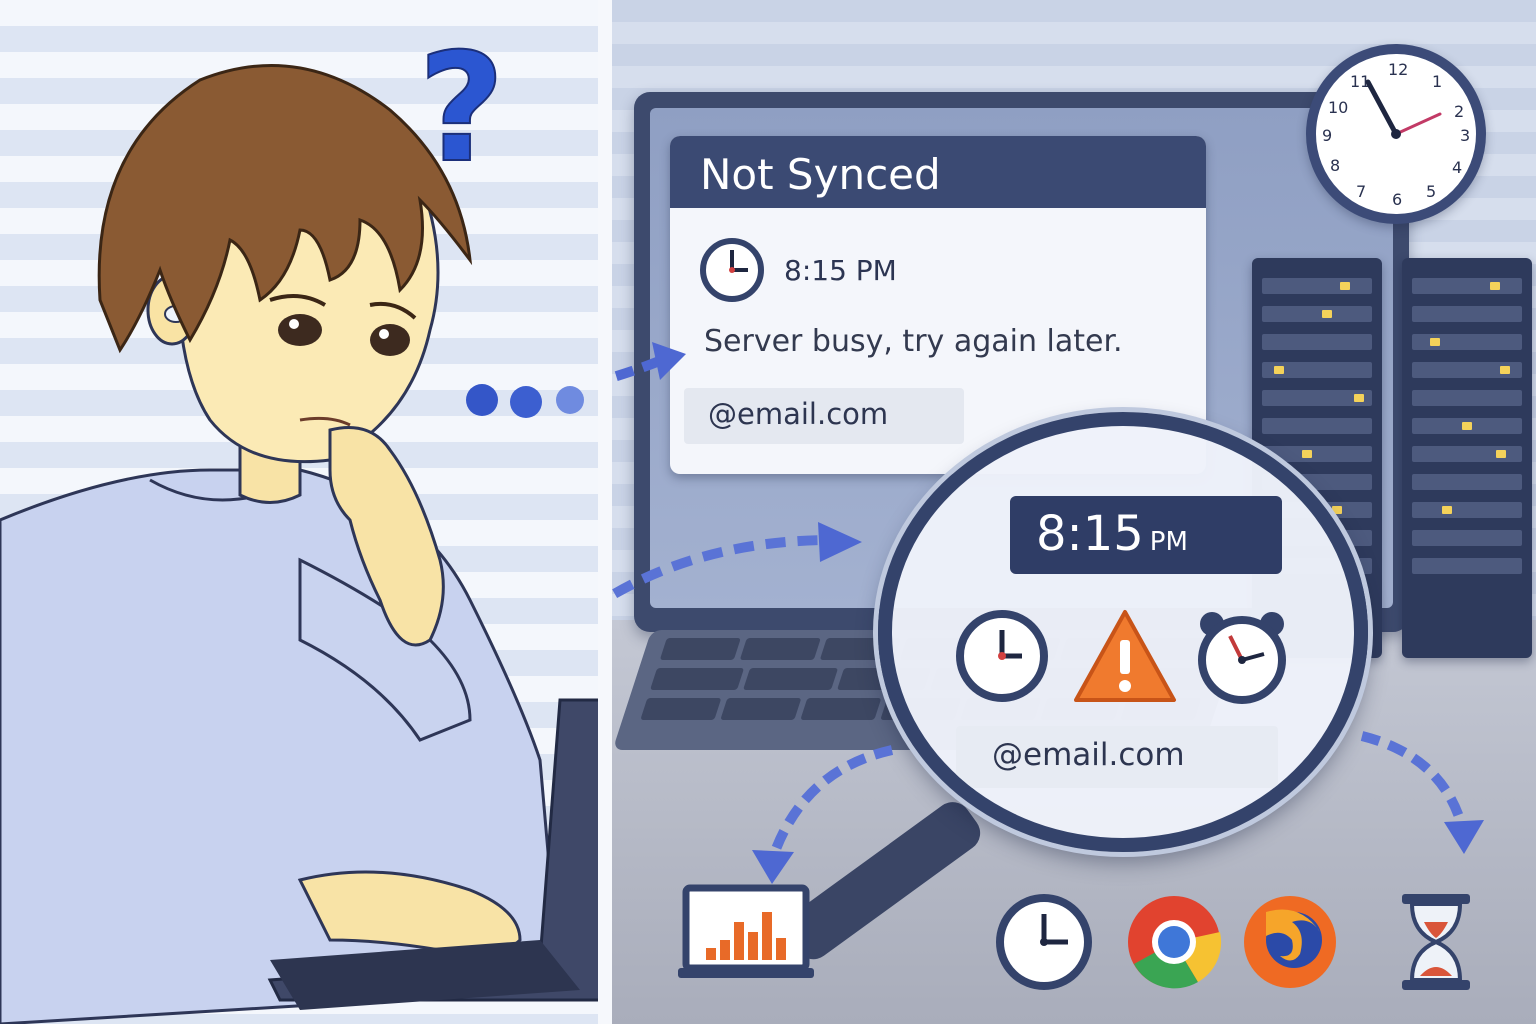  What do you see at coordinates (1117, 757) in the screenshot?
I see `magnified-email-field: @email.com` at bounding box center [1117, 757].